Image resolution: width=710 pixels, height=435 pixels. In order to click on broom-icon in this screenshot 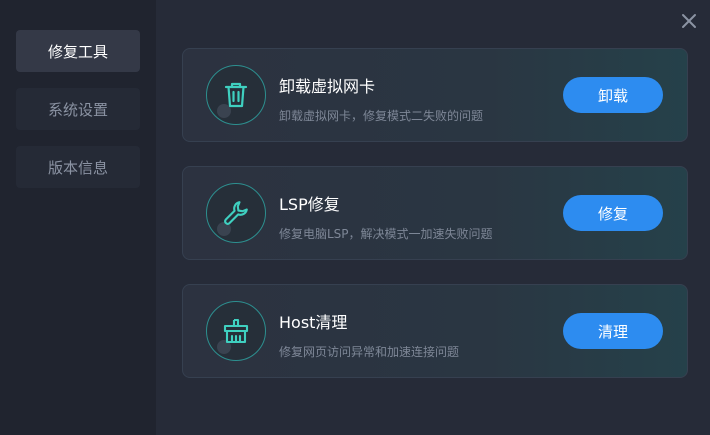, I will do `click(236, 331)`.